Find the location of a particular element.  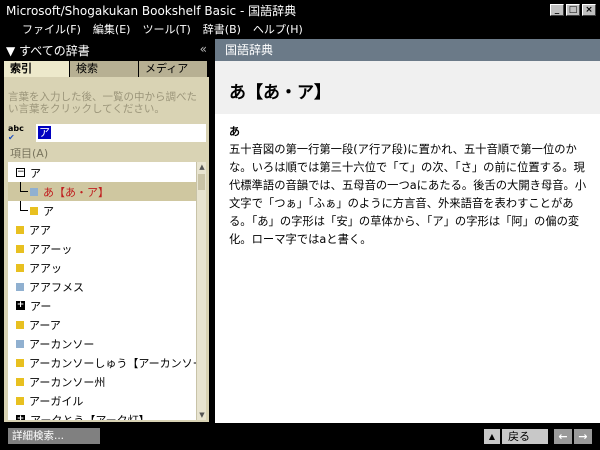

list-item-label: アークとう【アーク灯】 is located at coordinates (90, 417).